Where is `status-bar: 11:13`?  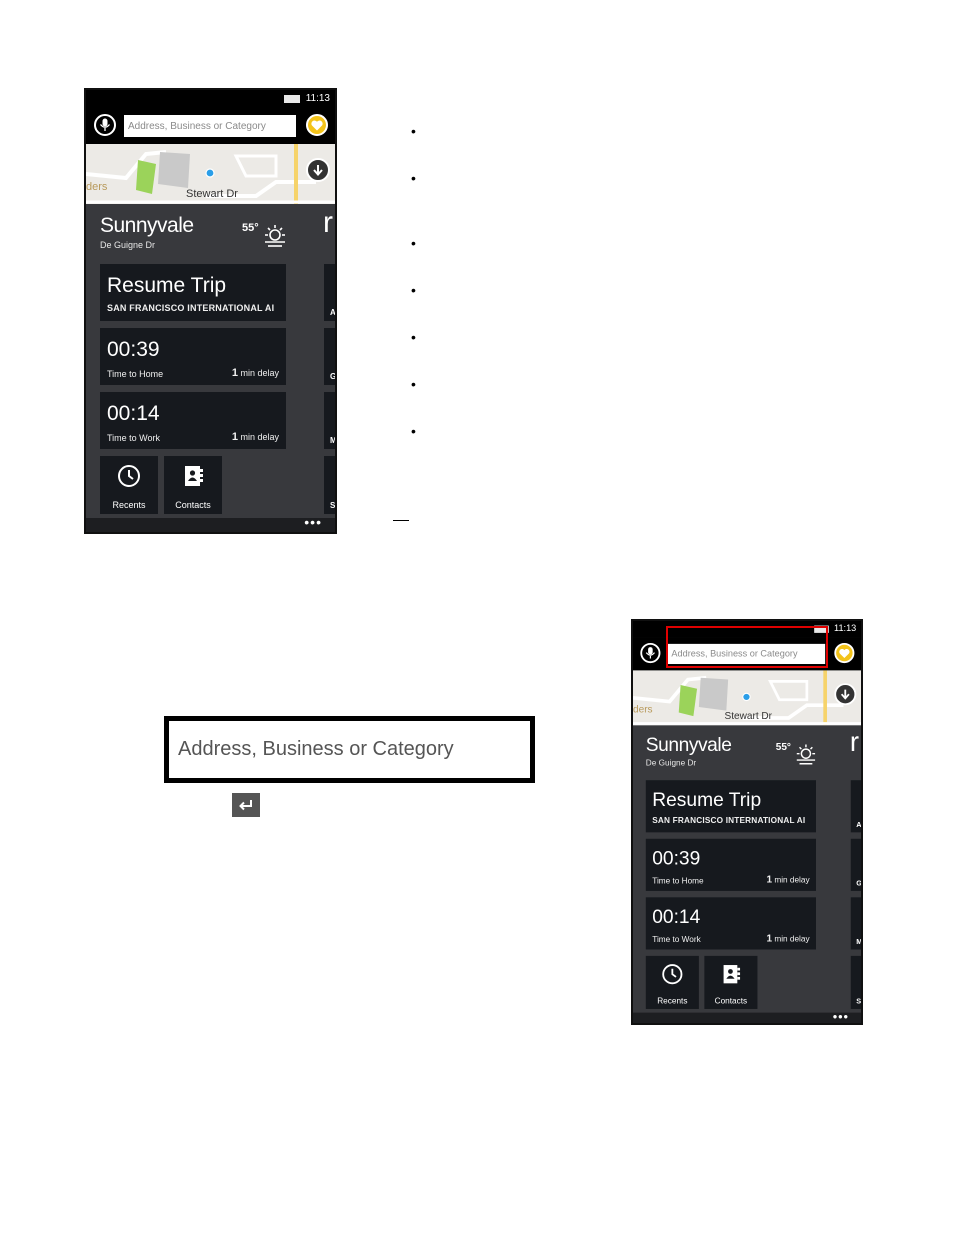 status-bar: 11:13 is located at coordinates (210, 99).